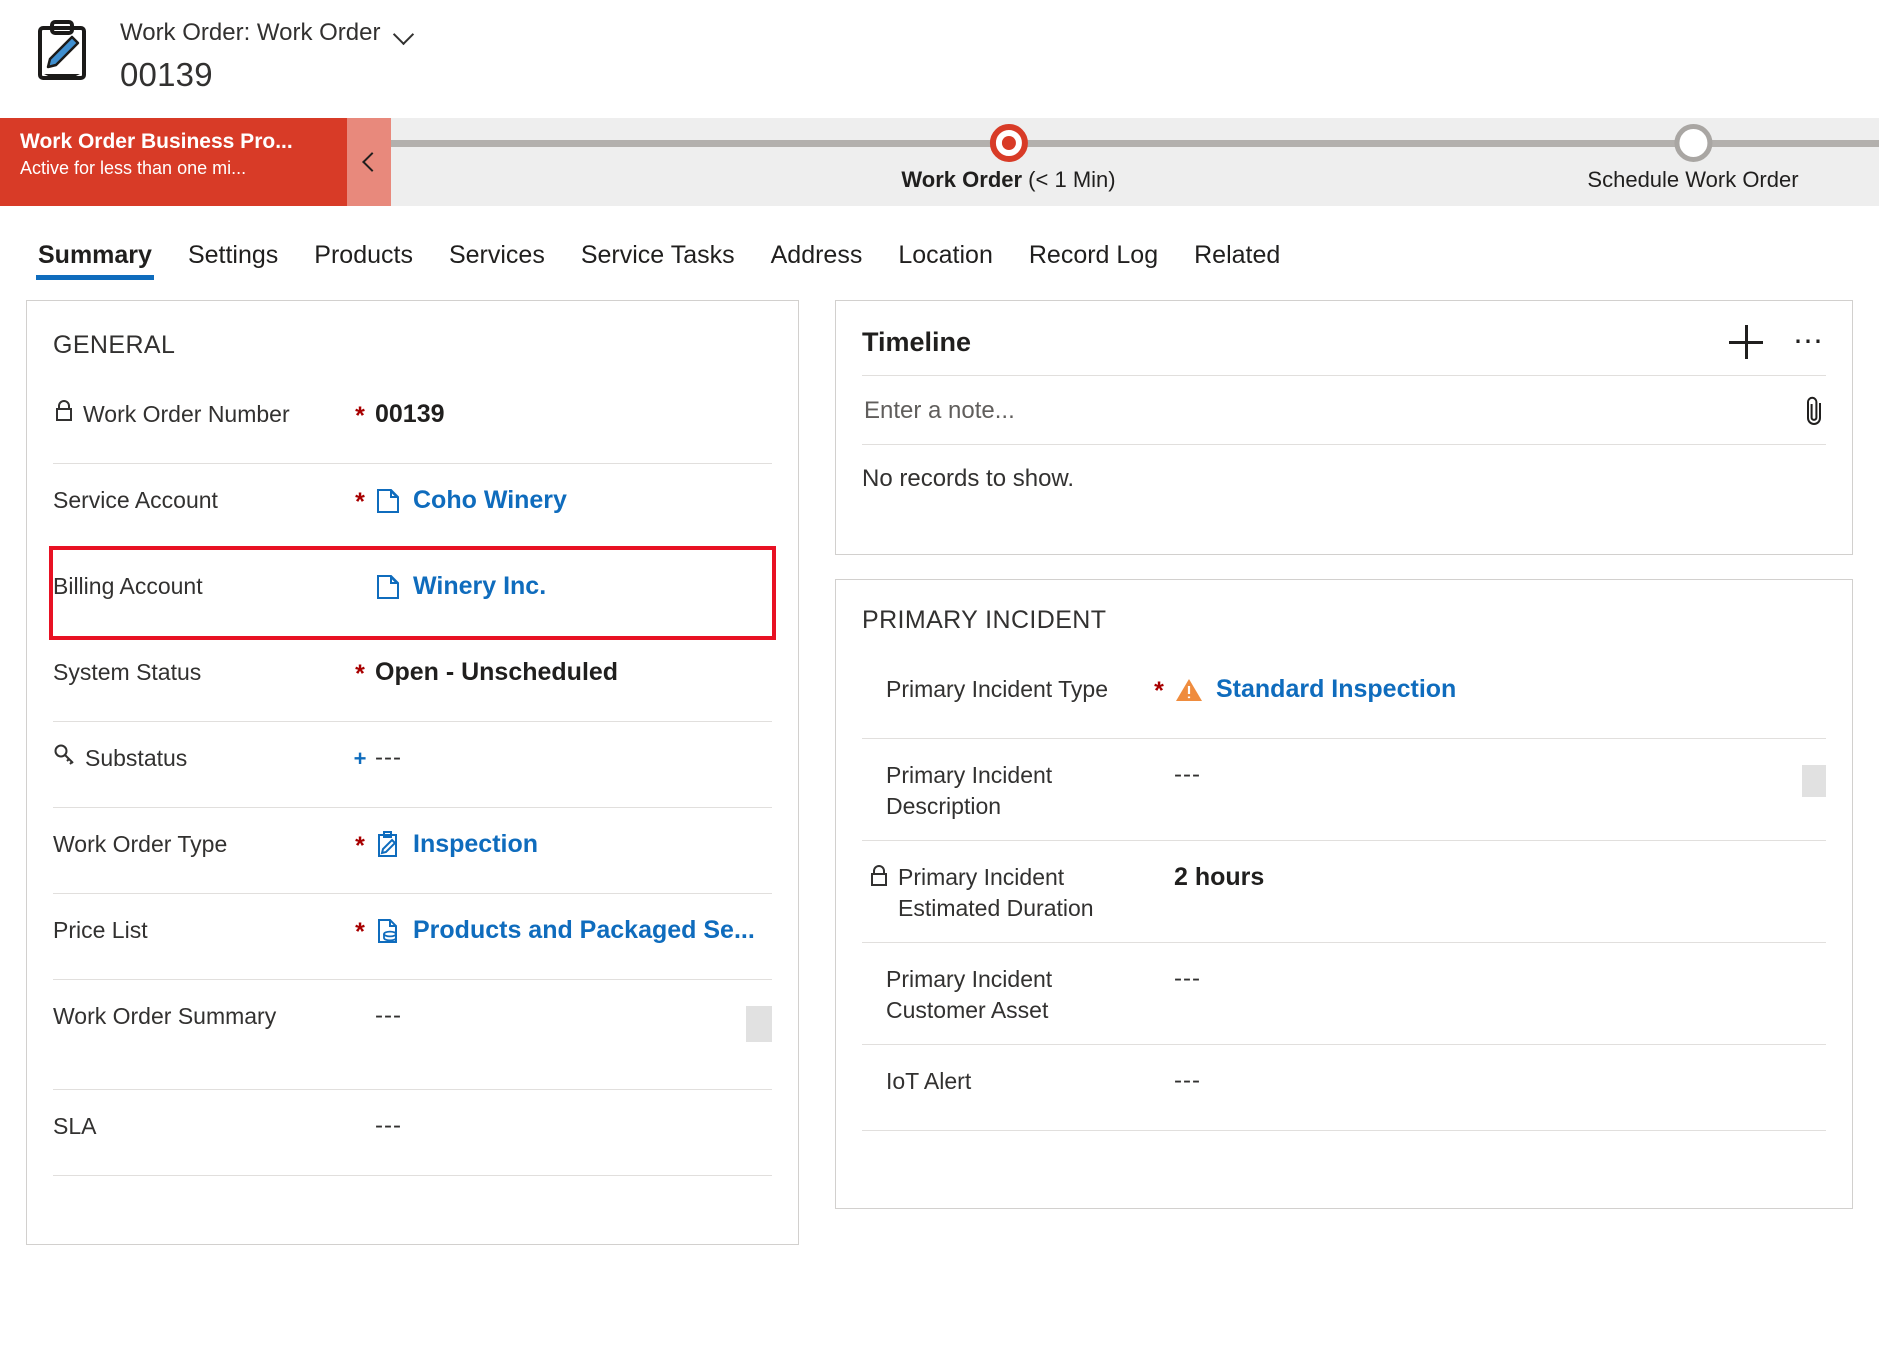 The width and height of the screenshot is (1879, 1357). What do you see at coordinates (658, 263) in the screenshot?
I see `tab-service-tasks: Service Tasks` at bounding box center [658, 263].